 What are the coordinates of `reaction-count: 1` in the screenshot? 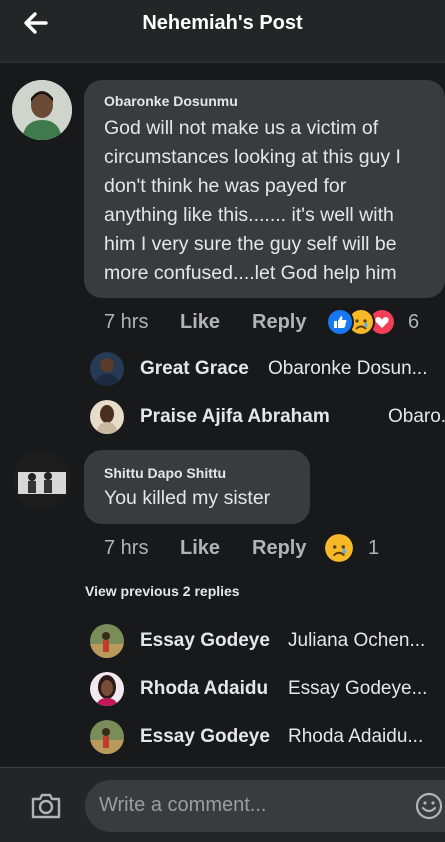 It's located at (374, 548).